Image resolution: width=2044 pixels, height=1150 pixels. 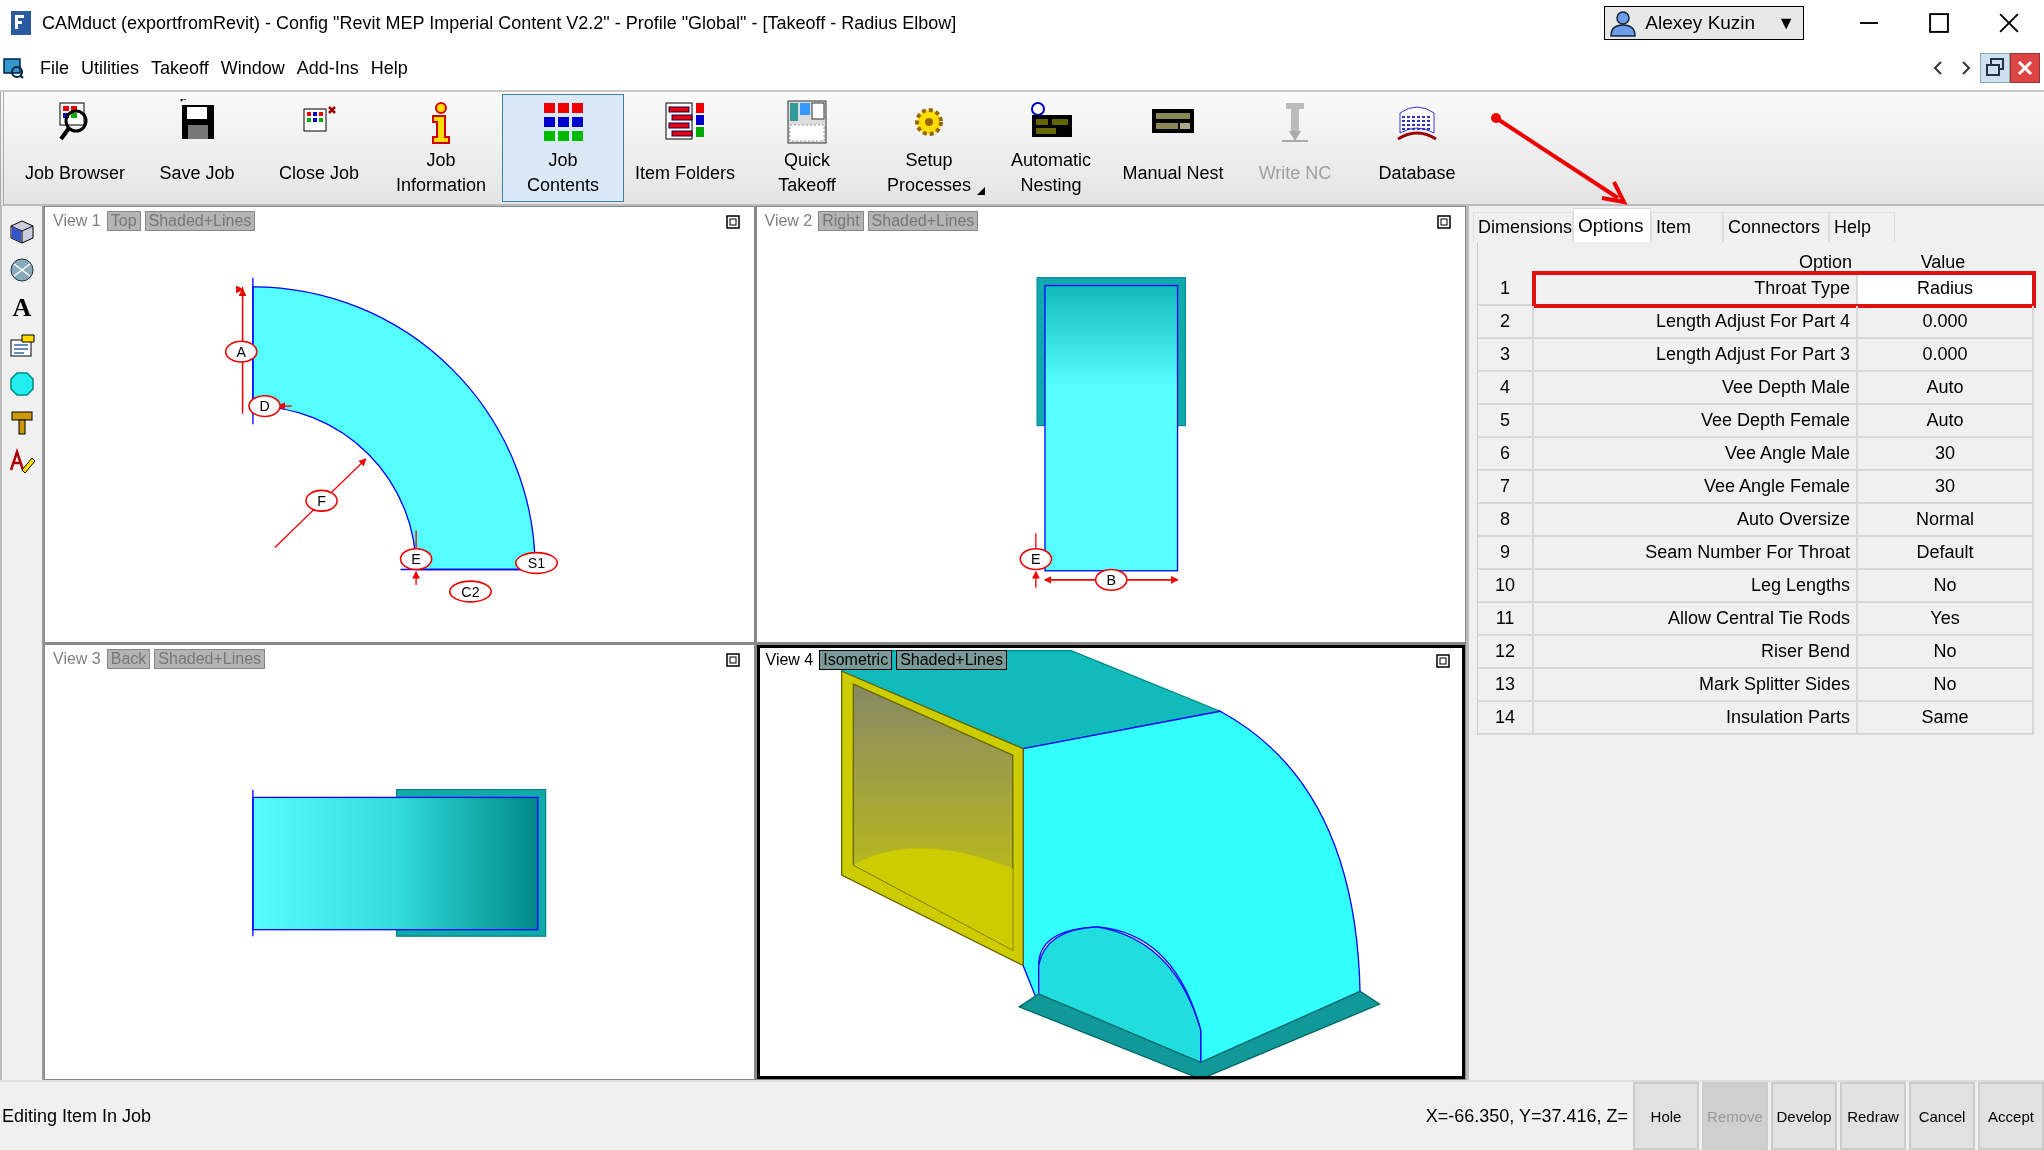 What do you see at coordinates (1946, 519) in the screenshot?
I see `option-value: Normal` at bounding box center [1946, 519].